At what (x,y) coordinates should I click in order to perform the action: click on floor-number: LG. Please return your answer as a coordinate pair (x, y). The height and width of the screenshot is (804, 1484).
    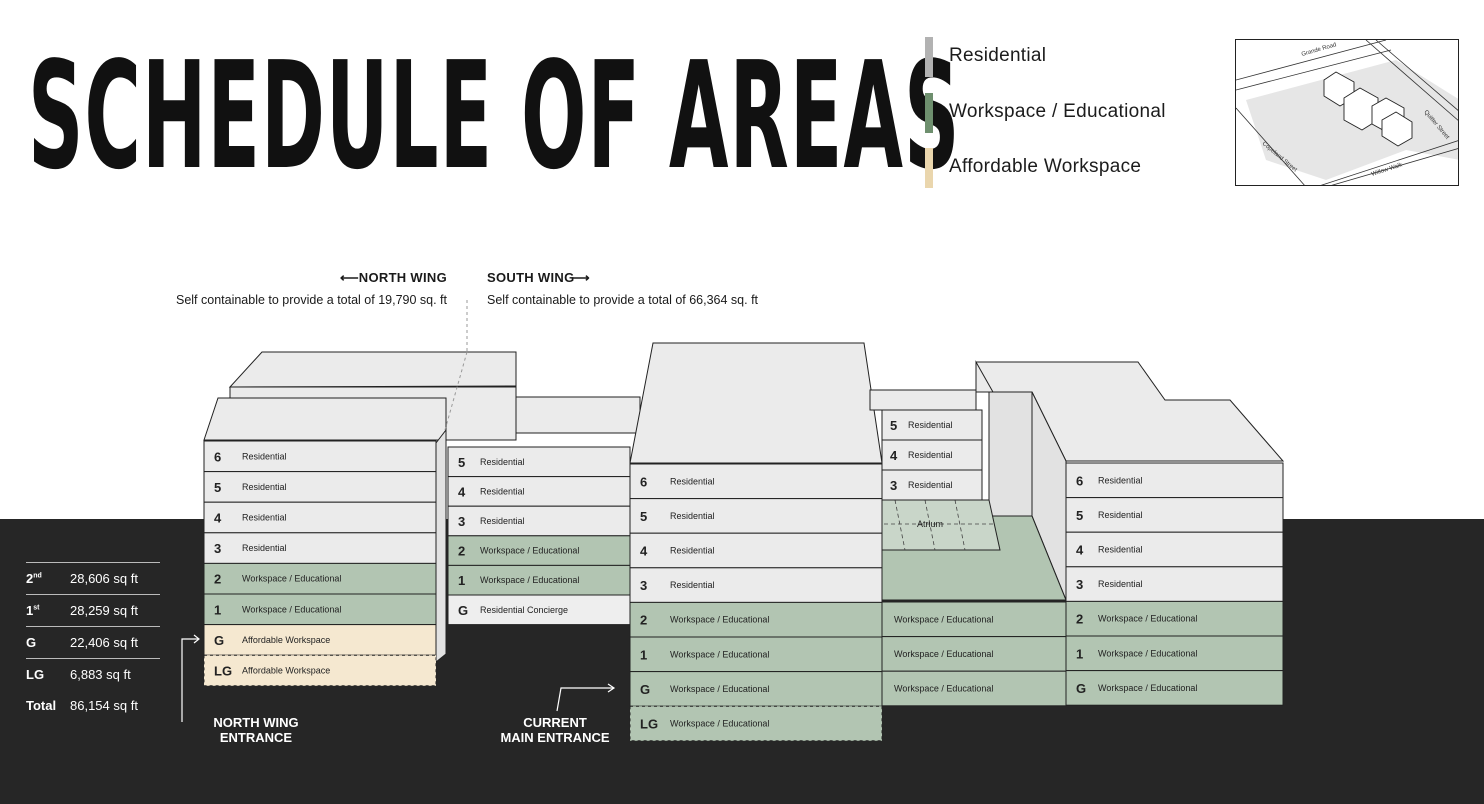
    Looking at the image, I should click on (223, 671).